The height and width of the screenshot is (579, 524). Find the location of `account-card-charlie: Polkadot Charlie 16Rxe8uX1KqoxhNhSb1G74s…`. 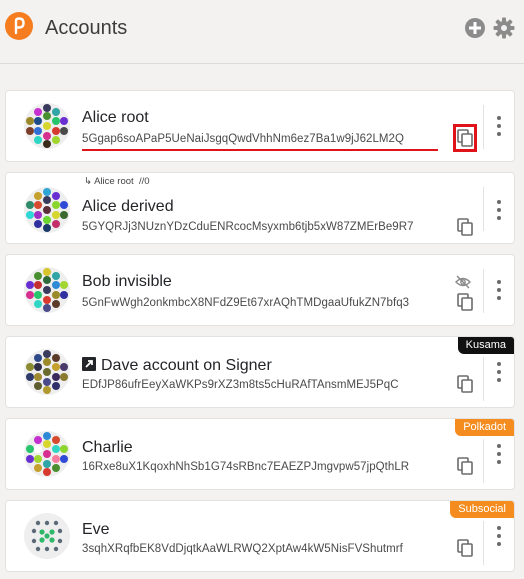

account-card-charlie: Polkadot Charlie 16Rxe8uX1KqoxhNhSb1G74s… is located at coordinates (260, 454).